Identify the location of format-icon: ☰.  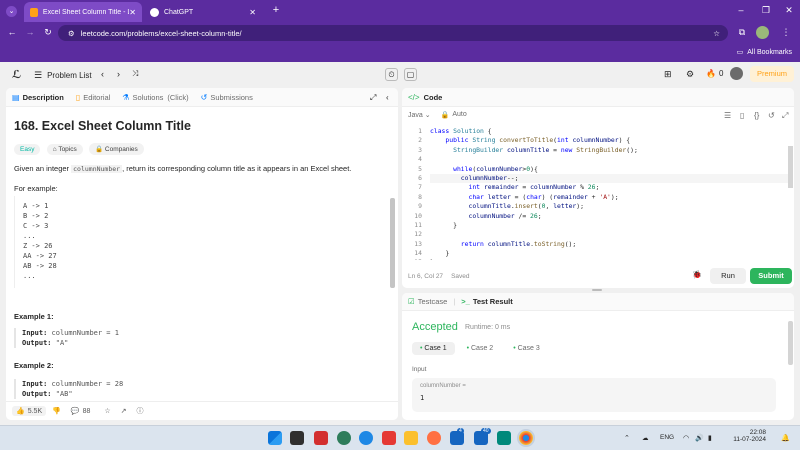
(727, 115).